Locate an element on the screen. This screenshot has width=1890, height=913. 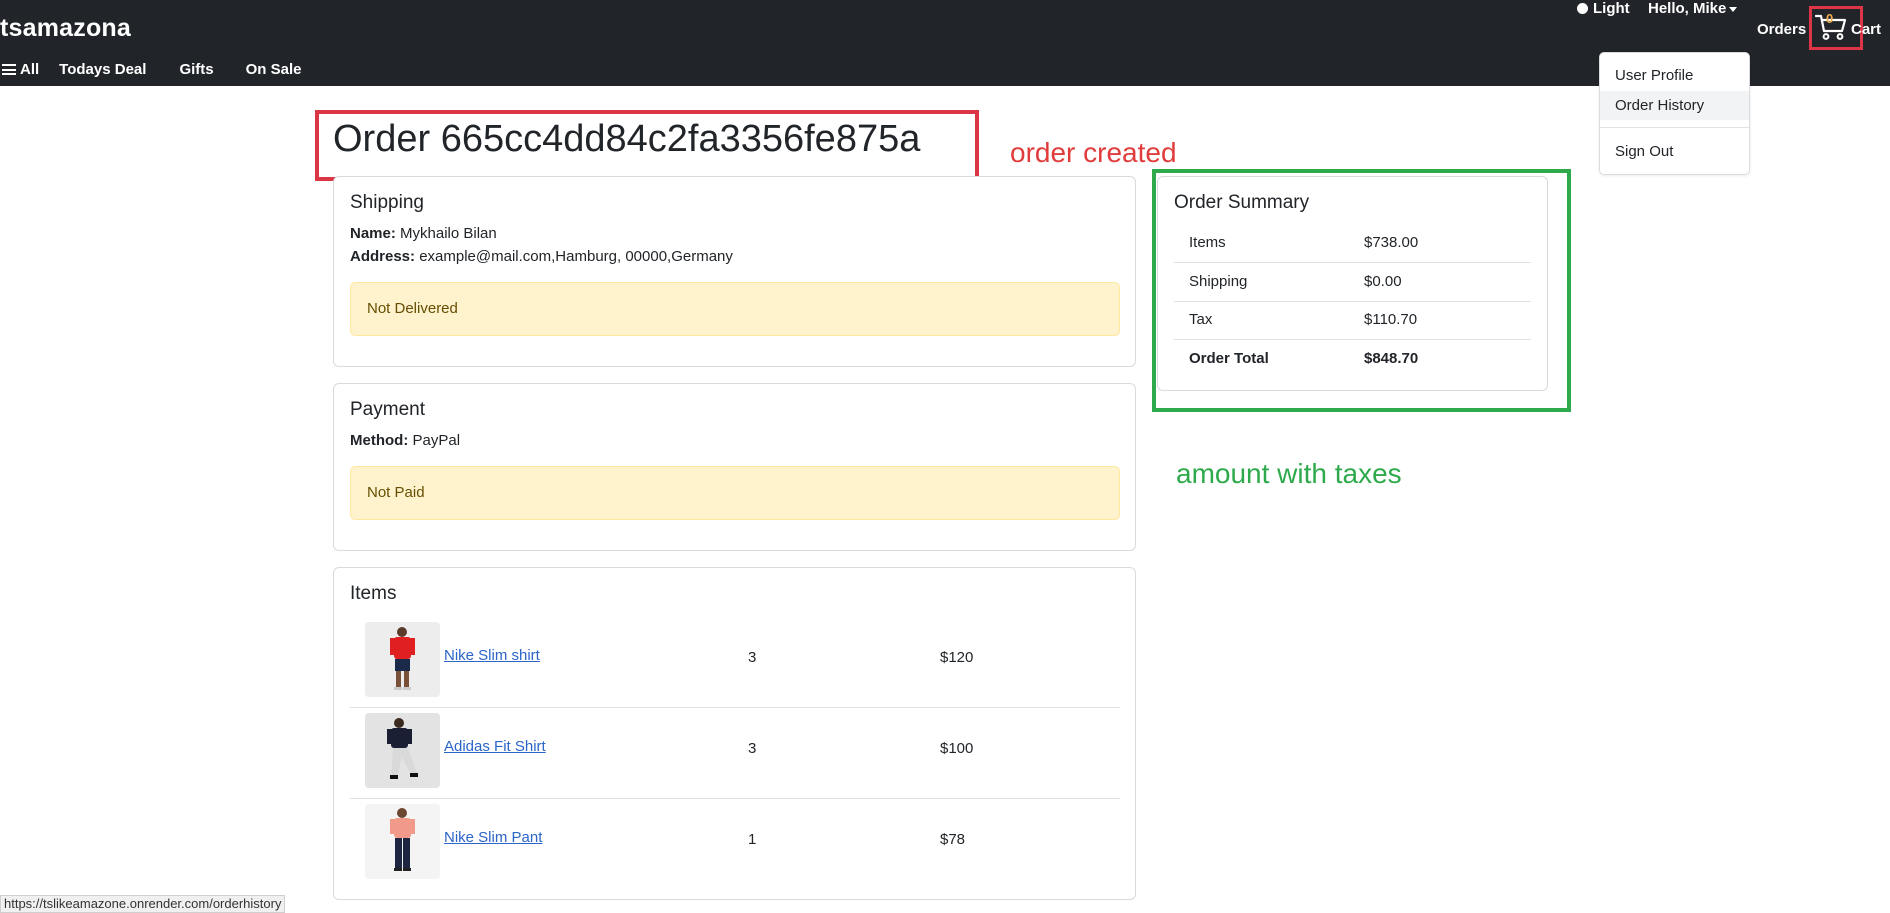
cart-count-badge: 0 is located at coordinates (1830, 18).